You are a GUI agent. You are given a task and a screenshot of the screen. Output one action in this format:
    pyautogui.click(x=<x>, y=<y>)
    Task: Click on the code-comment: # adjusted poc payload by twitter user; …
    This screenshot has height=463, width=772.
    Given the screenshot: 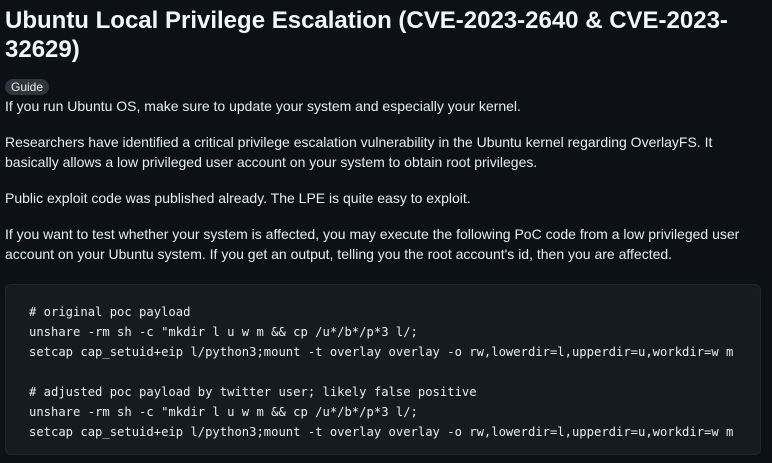 What is the action you would take?
    pyautogui.click(x=253, y=392)
    